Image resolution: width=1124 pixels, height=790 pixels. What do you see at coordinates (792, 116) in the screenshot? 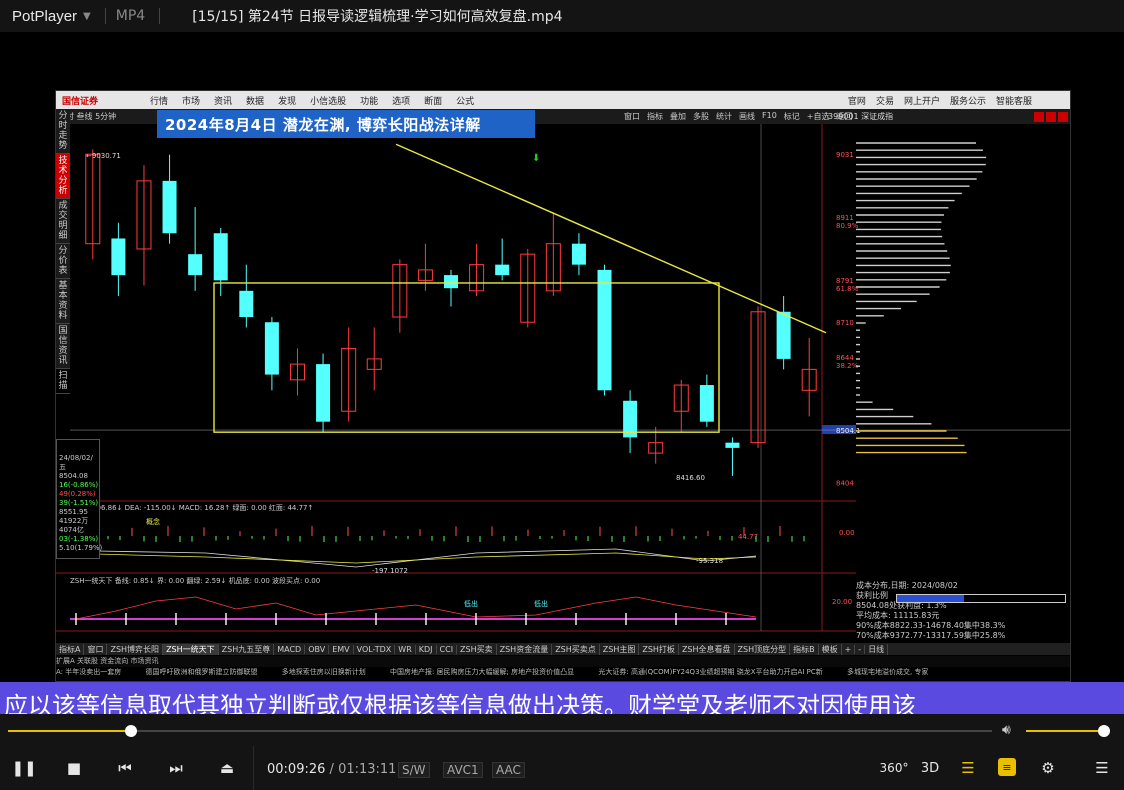
I see `toolbar-button: 标记` at bounding box center [792, 116].